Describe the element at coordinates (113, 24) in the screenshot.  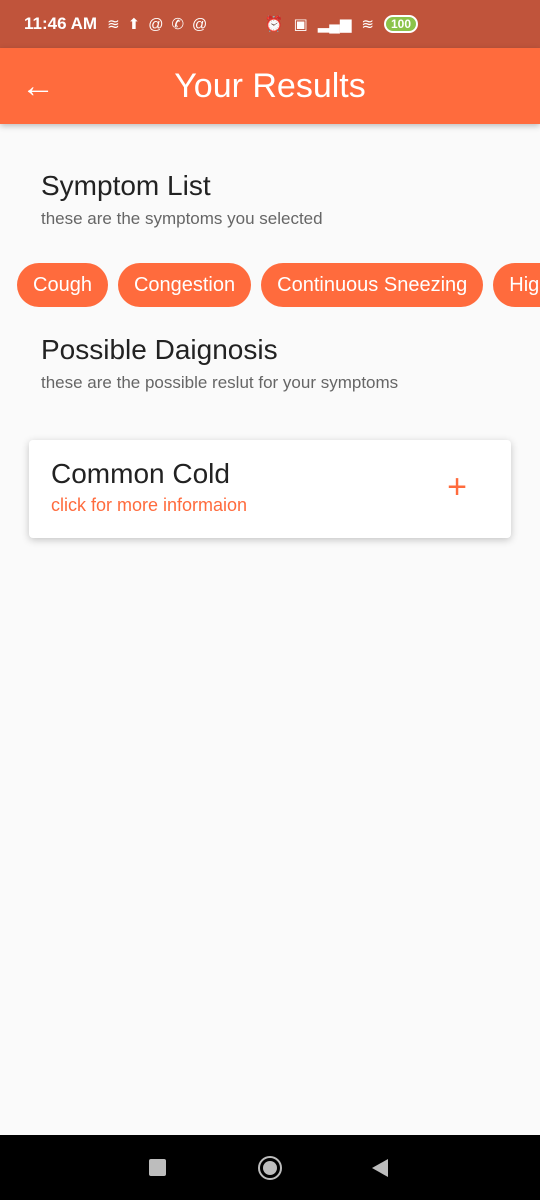
I see `wifi-signal-icon: ≋` at that location.